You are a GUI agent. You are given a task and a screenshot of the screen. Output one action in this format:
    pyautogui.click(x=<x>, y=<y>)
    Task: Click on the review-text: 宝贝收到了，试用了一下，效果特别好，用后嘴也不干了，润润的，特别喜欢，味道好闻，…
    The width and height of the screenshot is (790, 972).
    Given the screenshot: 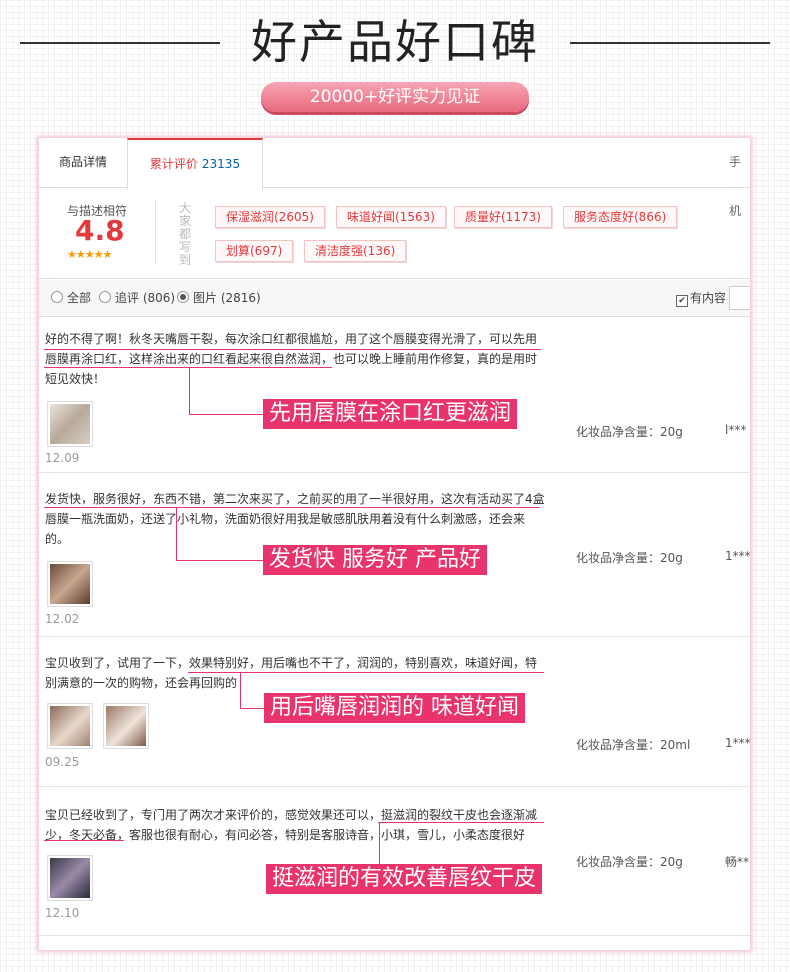 What is the action you would take?
    pyautogui.click(x=291, y=673)
    